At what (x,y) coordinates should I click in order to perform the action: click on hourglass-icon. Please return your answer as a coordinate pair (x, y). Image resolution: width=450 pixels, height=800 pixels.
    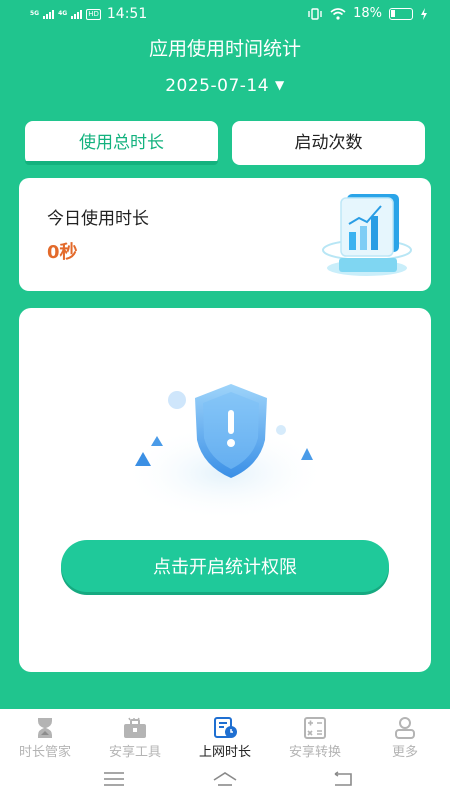
    Looking at the image, I should click on (45, 728).